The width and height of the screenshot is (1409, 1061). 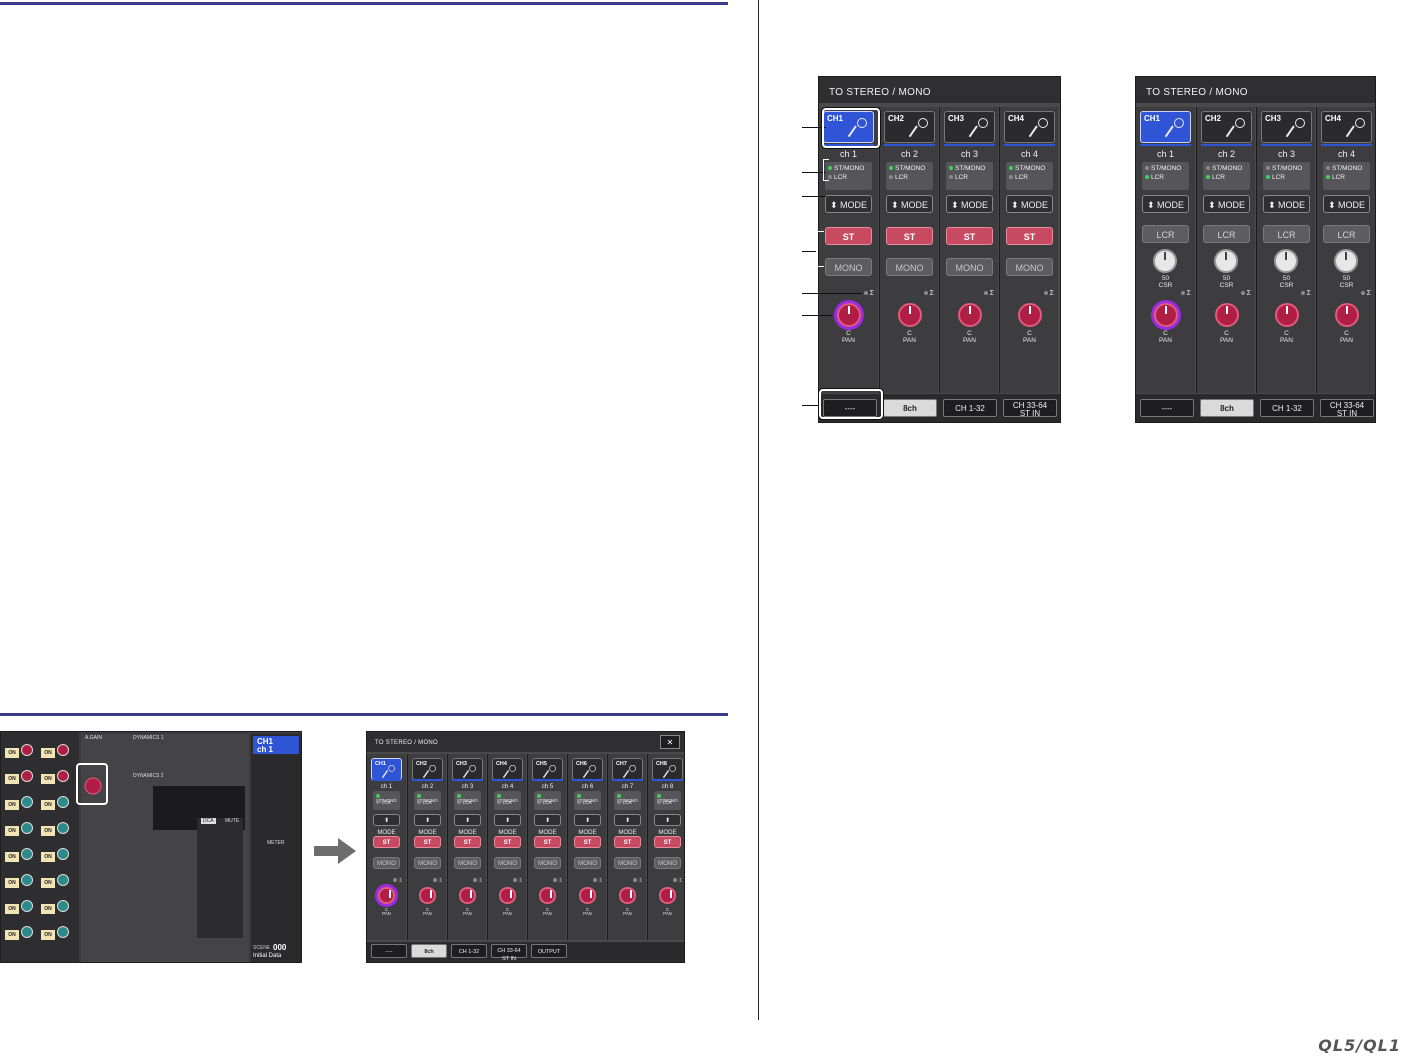 What do you see at coordinates (467, 769) in the screenshot?
I see `channel-thumbnail: CH3` at bounding box center [467, 769].